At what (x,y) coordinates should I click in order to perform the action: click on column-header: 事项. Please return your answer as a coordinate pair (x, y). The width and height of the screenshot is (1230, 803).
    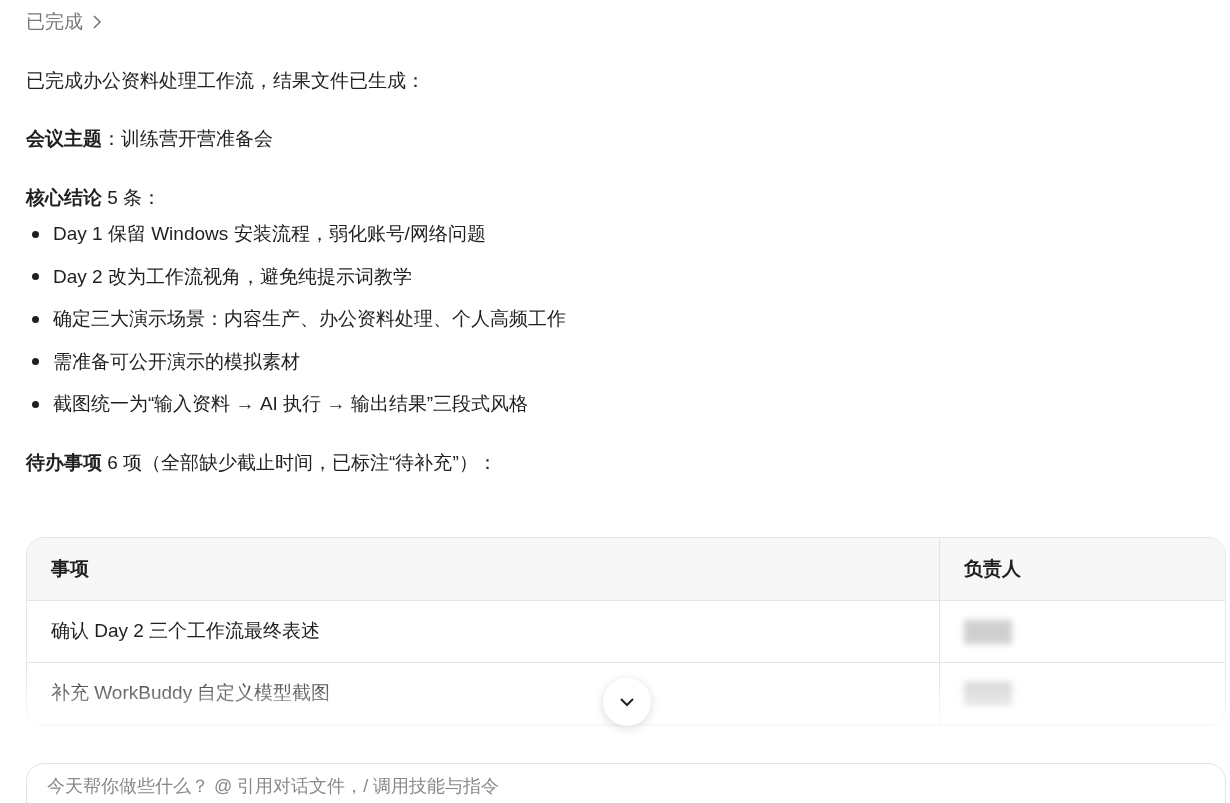
    Looking at the image, I should click on (483, 569).